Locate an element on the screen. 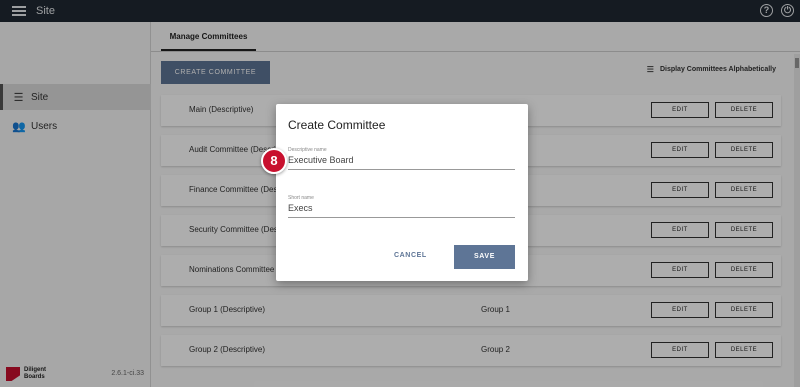 The width and height of the screenshot is (800, 387). short-name-input is located at coordinates (401, 209).